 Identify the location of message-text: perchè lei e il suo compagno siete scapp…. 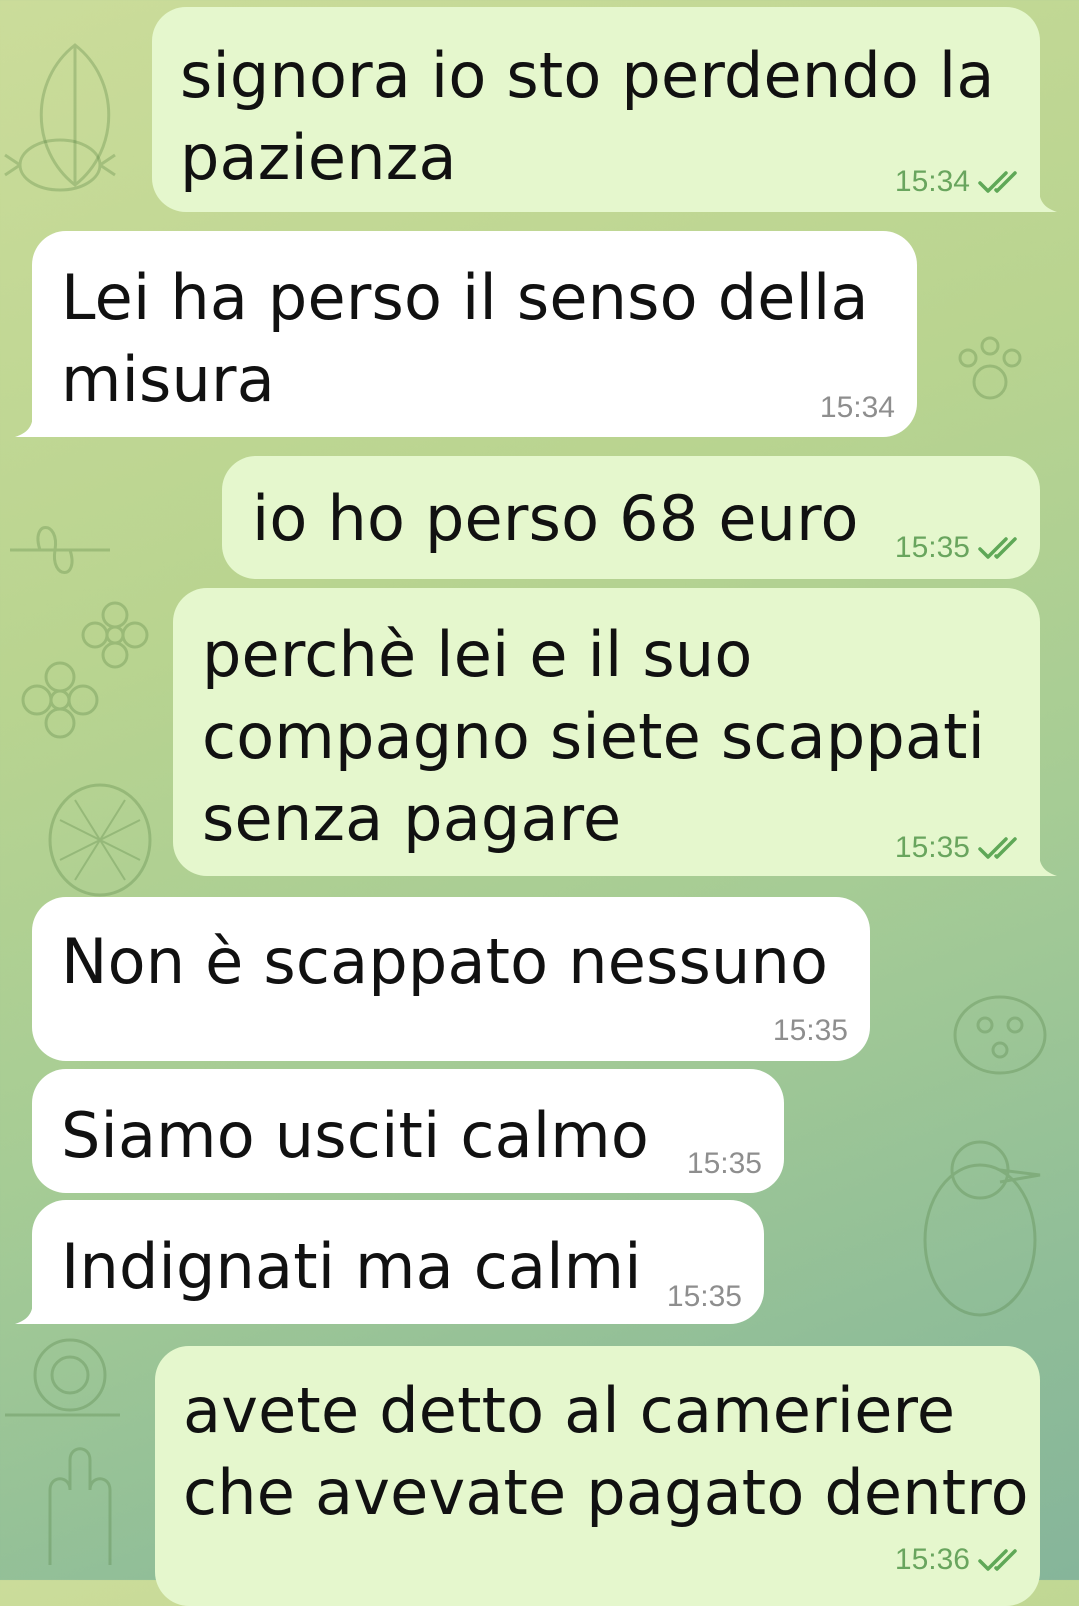
(594, 736).